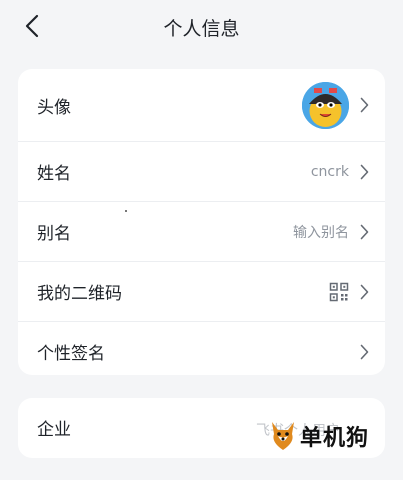 This screenshot has width=403, height=480. Describe the element at coordinates (79, 294) in the screenshot. I see `qr-code-label: 我的二维码` at that location.